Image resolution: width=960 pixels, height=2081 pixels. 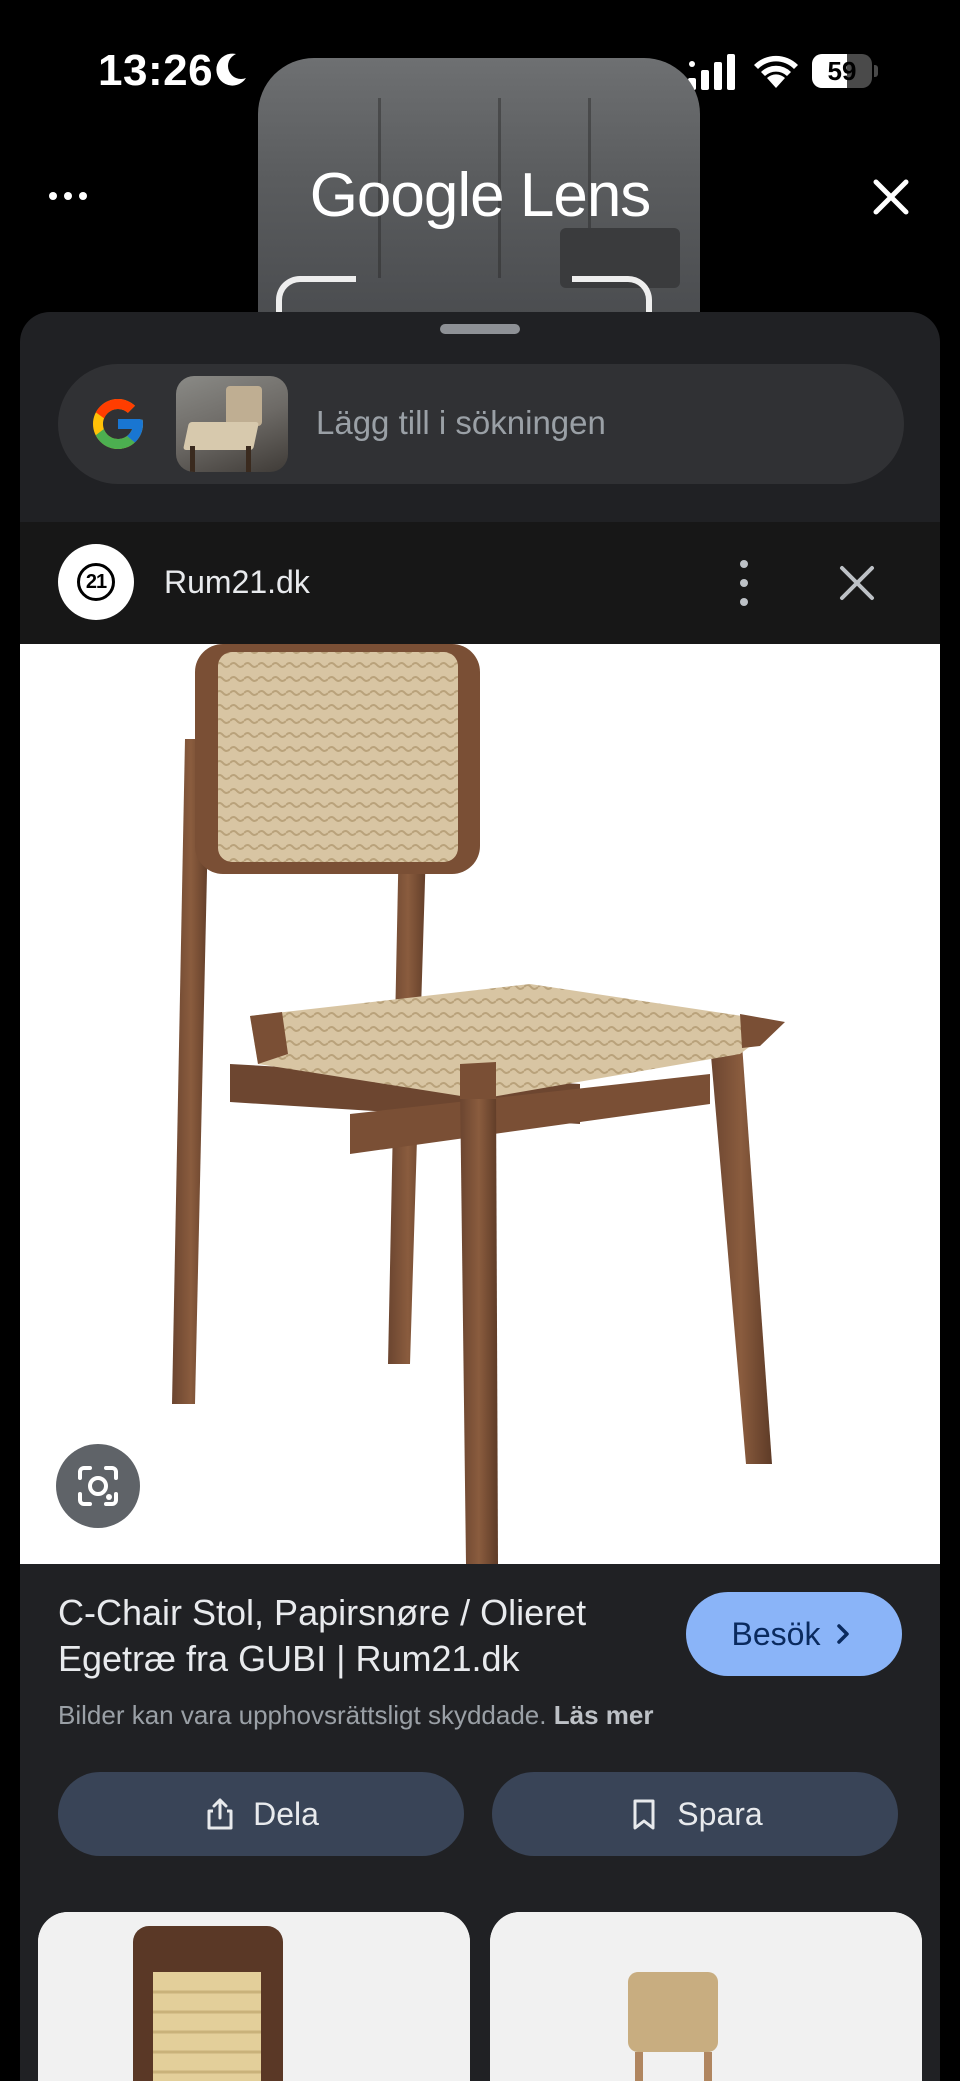 What do you see at coordinates (744, 583) in the screenshot?
I see `more-vert-icon` at bounding box center [744, 583].